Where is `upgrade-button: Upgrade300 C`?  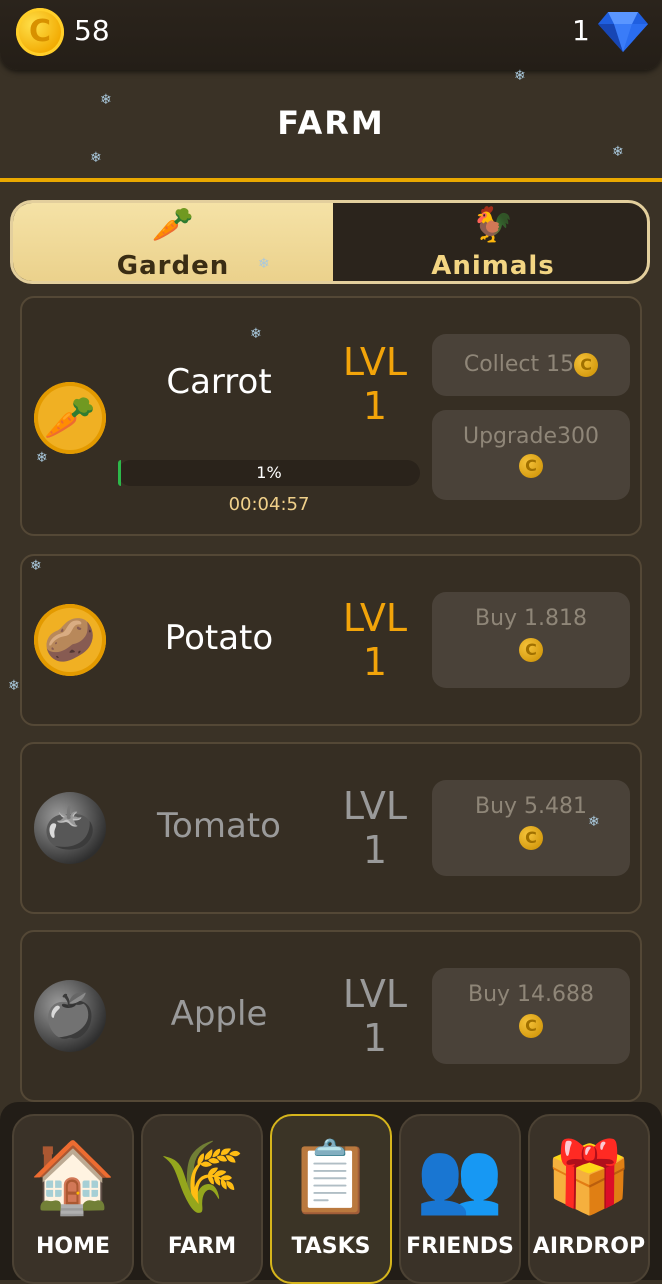 upgrade-button: Upgrade300 C is located at coordinates (531, 455).